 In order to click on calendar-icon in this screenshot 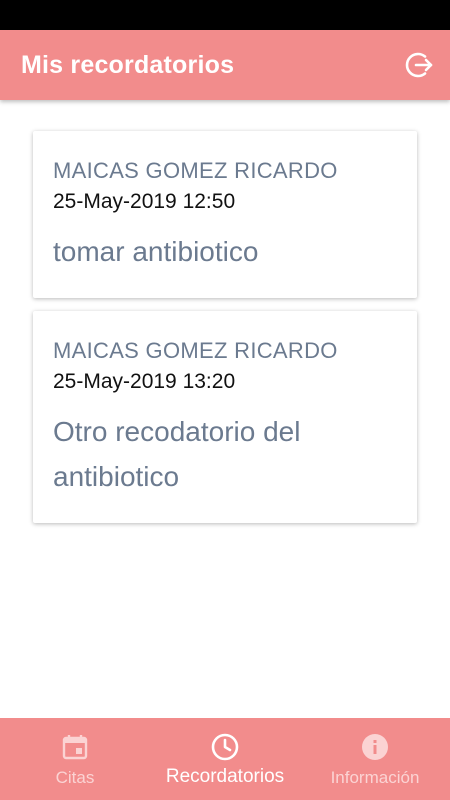, I will do `click(75, 747)`.